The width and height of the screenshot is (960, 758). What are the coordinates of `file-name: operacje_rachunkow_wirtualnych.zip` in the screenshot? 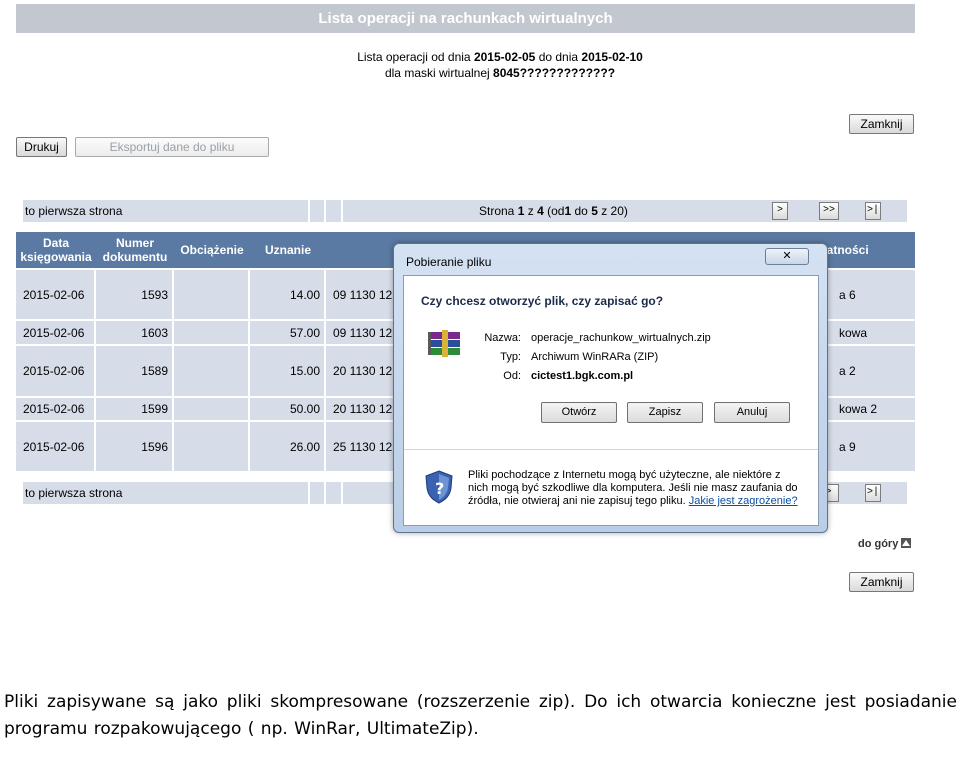 It's located at (621, 338).